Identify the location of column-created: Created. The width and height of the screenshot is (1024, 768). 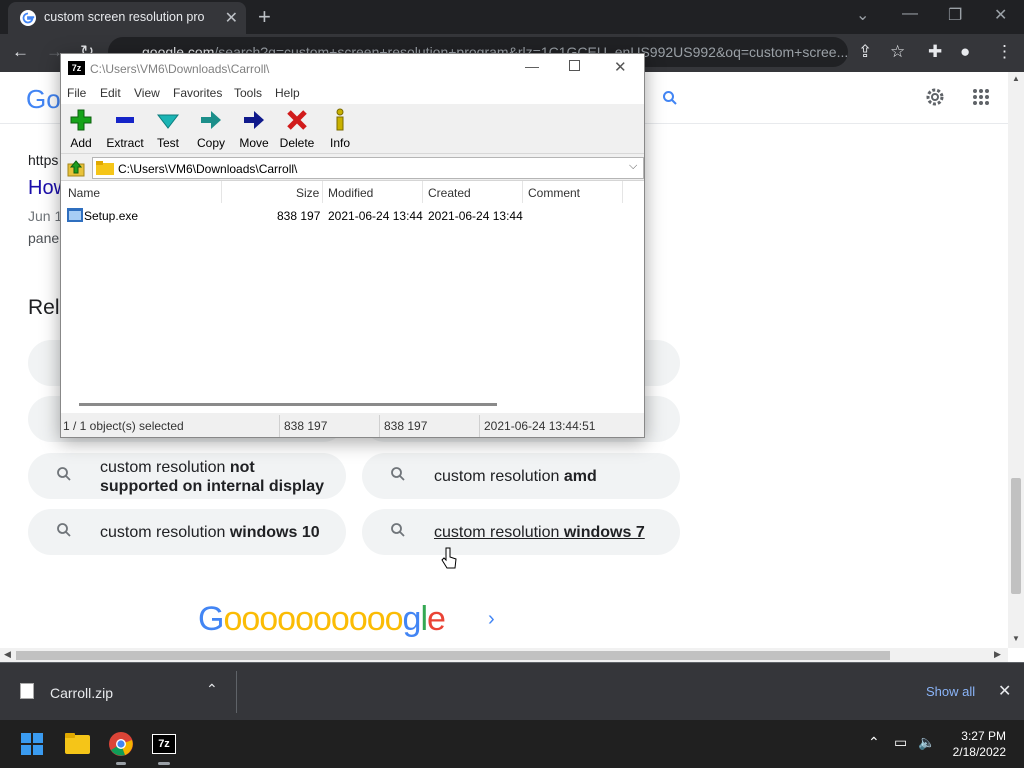
(449, 193).